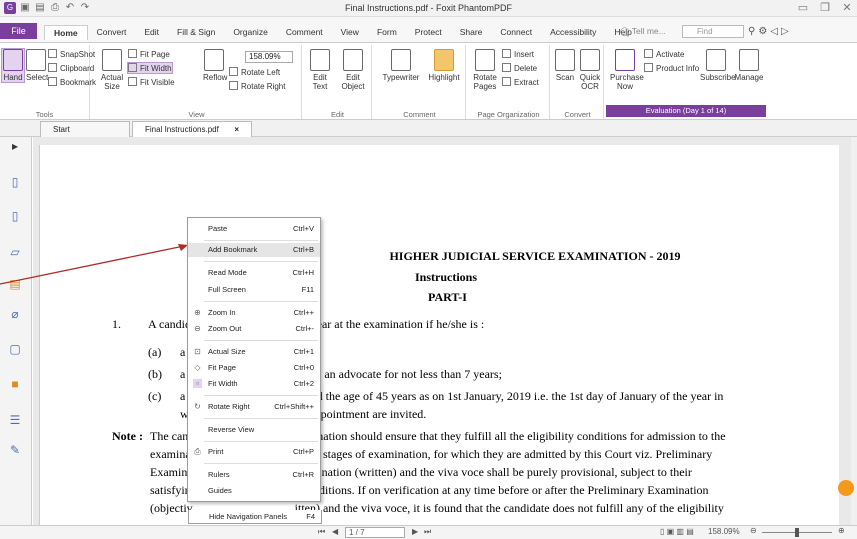 The width and height of the screenshot is (857, 539). I want to click on extract-icon, so click(506, 81).